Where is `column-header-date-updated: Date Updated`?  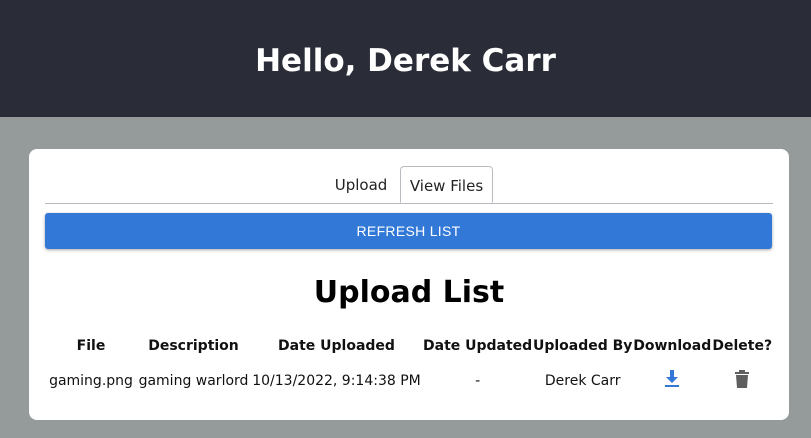 column-header-date-updated: Date Updated is located at coordinates (478, 346).